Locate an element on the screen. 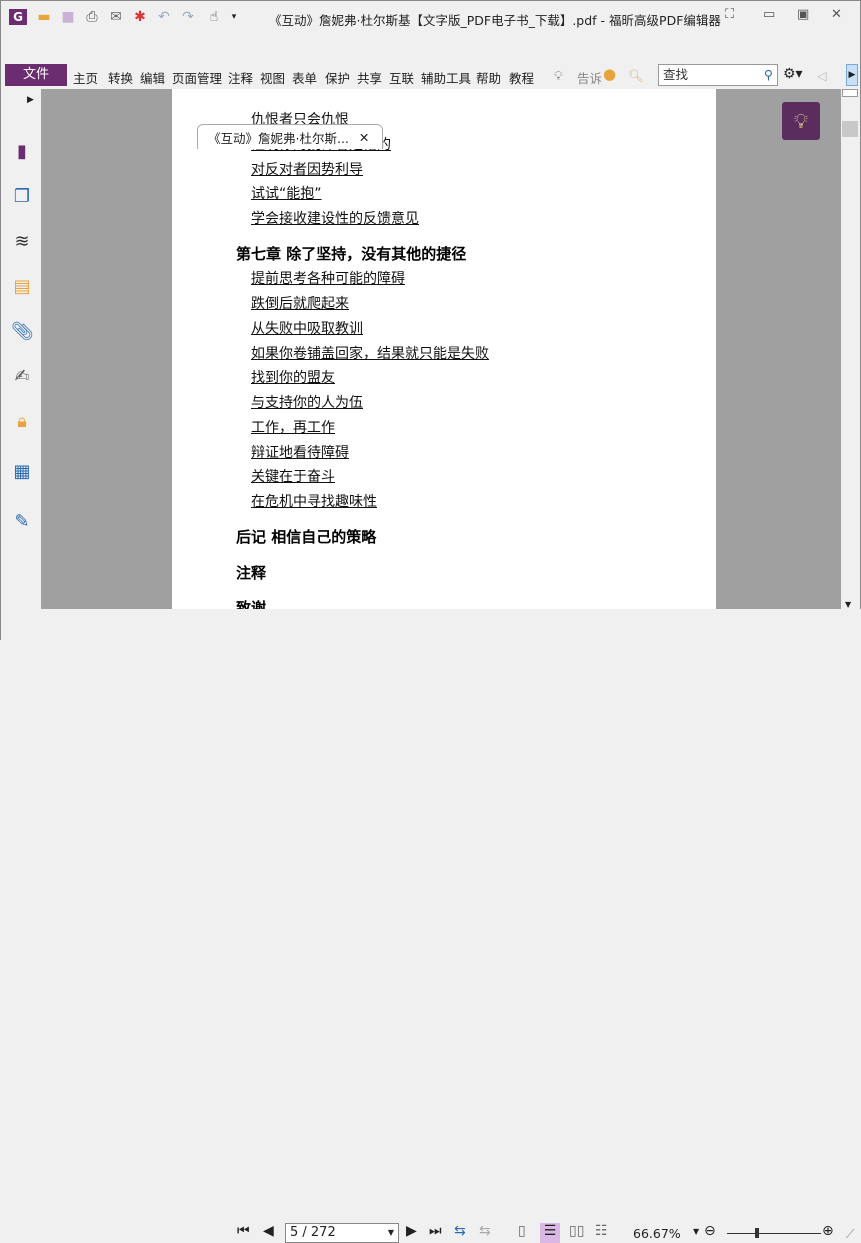 This screenshot has height=1243, width=861. zoom-slider is located at coordinates (774, 1233).